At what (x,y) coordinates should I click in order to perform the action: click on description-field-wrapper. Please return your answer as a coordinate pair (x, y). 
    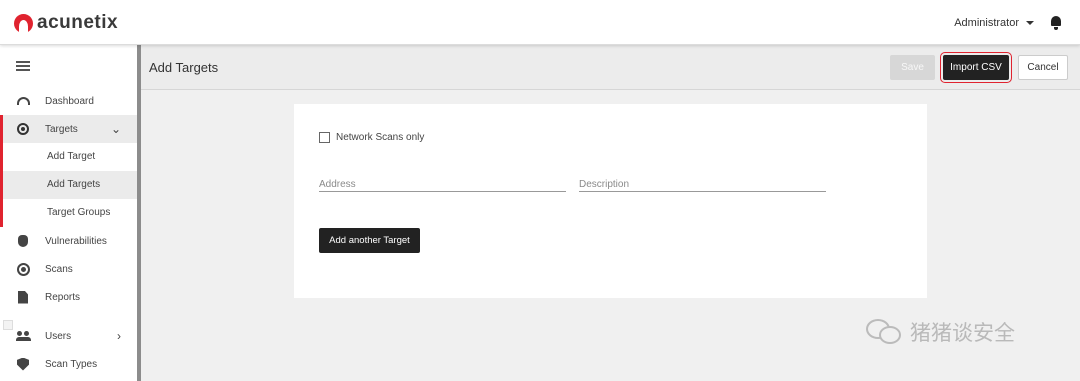
    Looking at the image, I should click on (702, 183).